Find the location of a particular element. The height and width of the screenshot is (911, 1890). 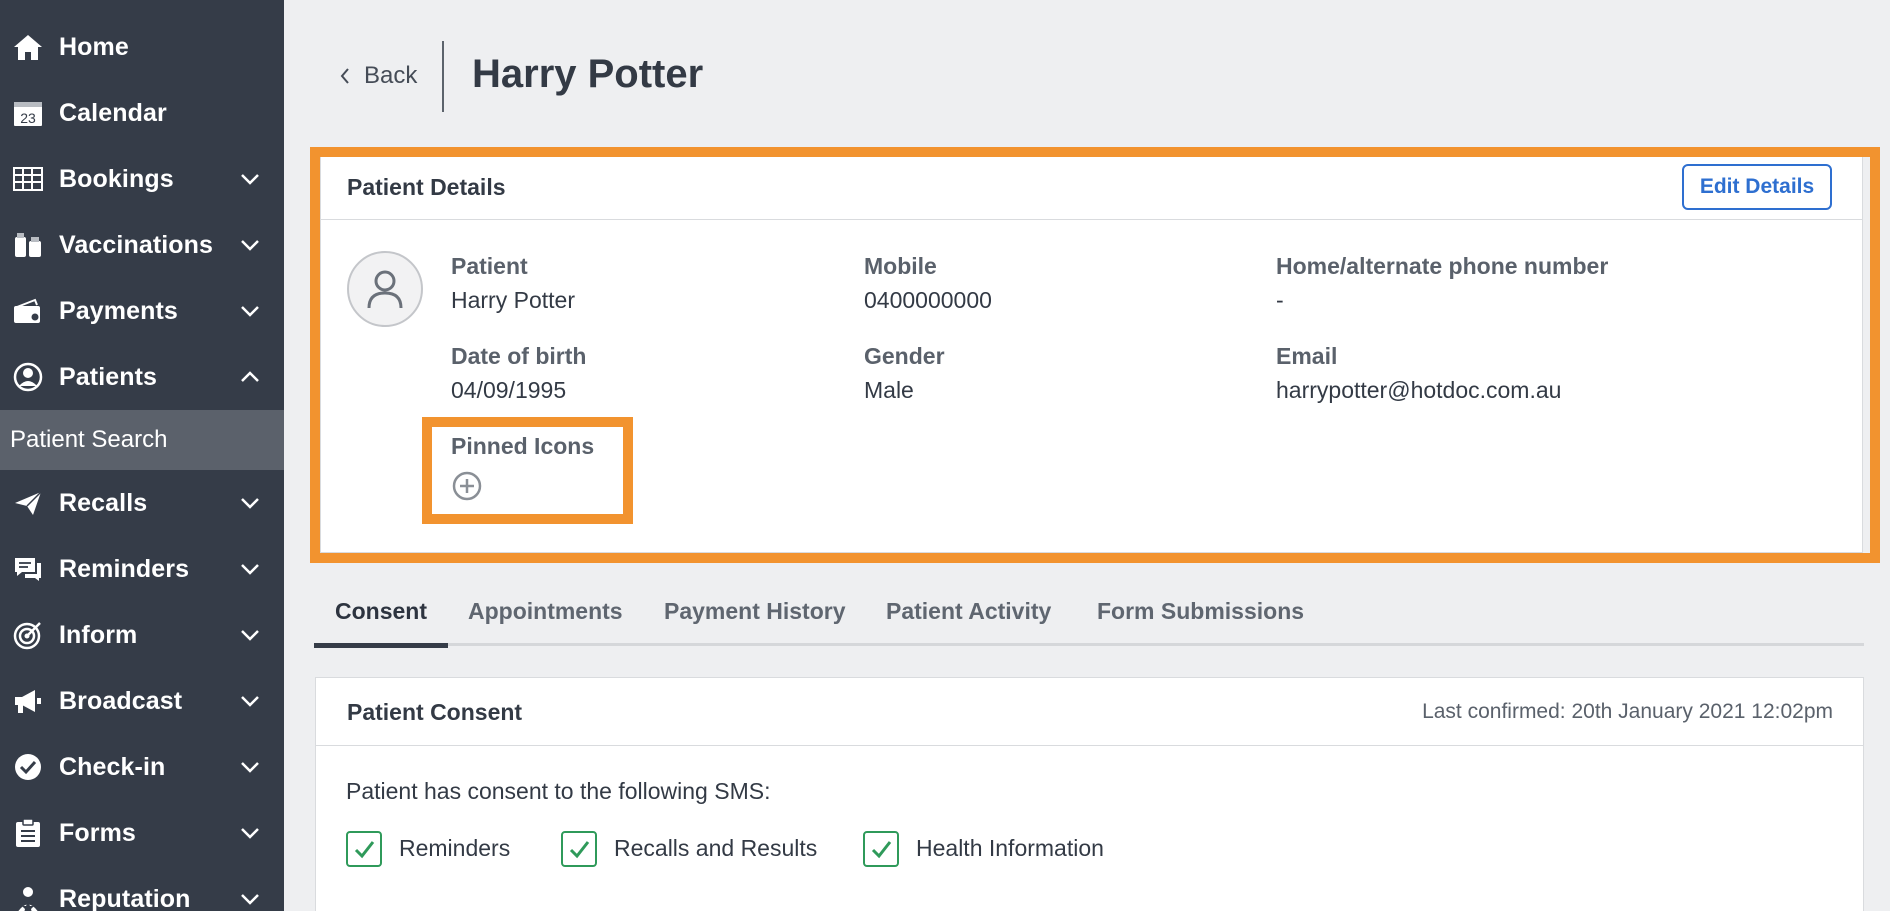

sidebar-item-label: Check-in is located at coordinates (112, 766).